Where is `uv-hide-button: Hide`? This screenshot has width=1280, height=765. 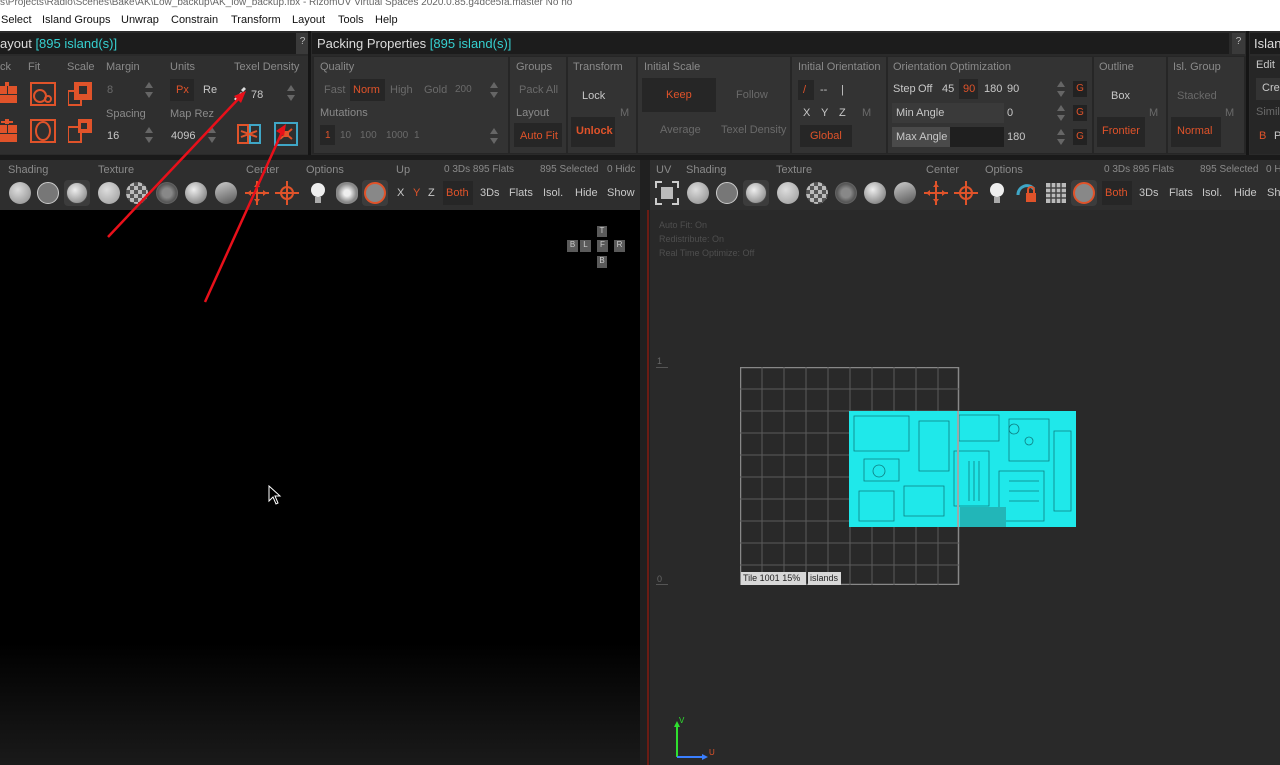
uv-hide-button: Hide is located at coordinates (1245, 193).